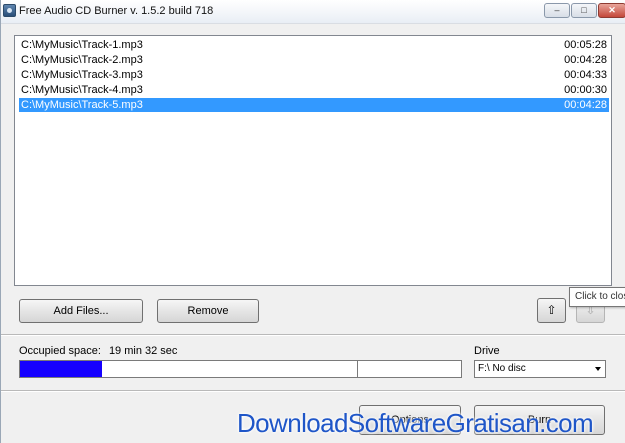  I want to click on maximize-button: □, so click(584, 10).